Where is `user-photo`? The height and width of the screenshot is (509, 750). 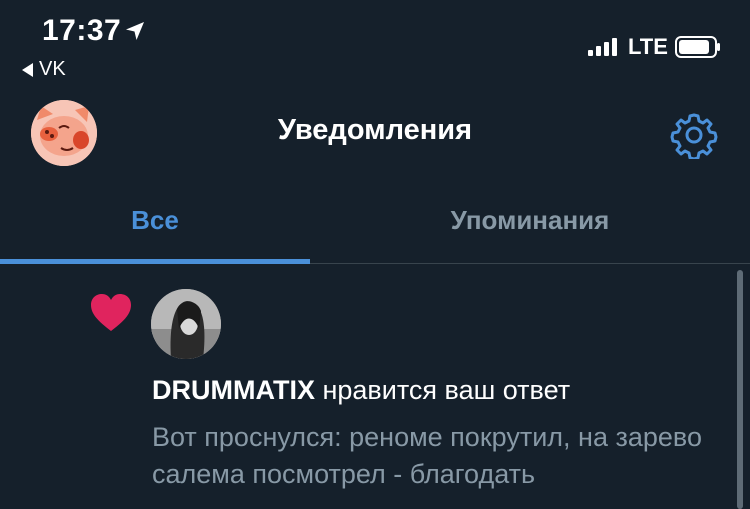 user-photo is located at coordinates (186, 324).